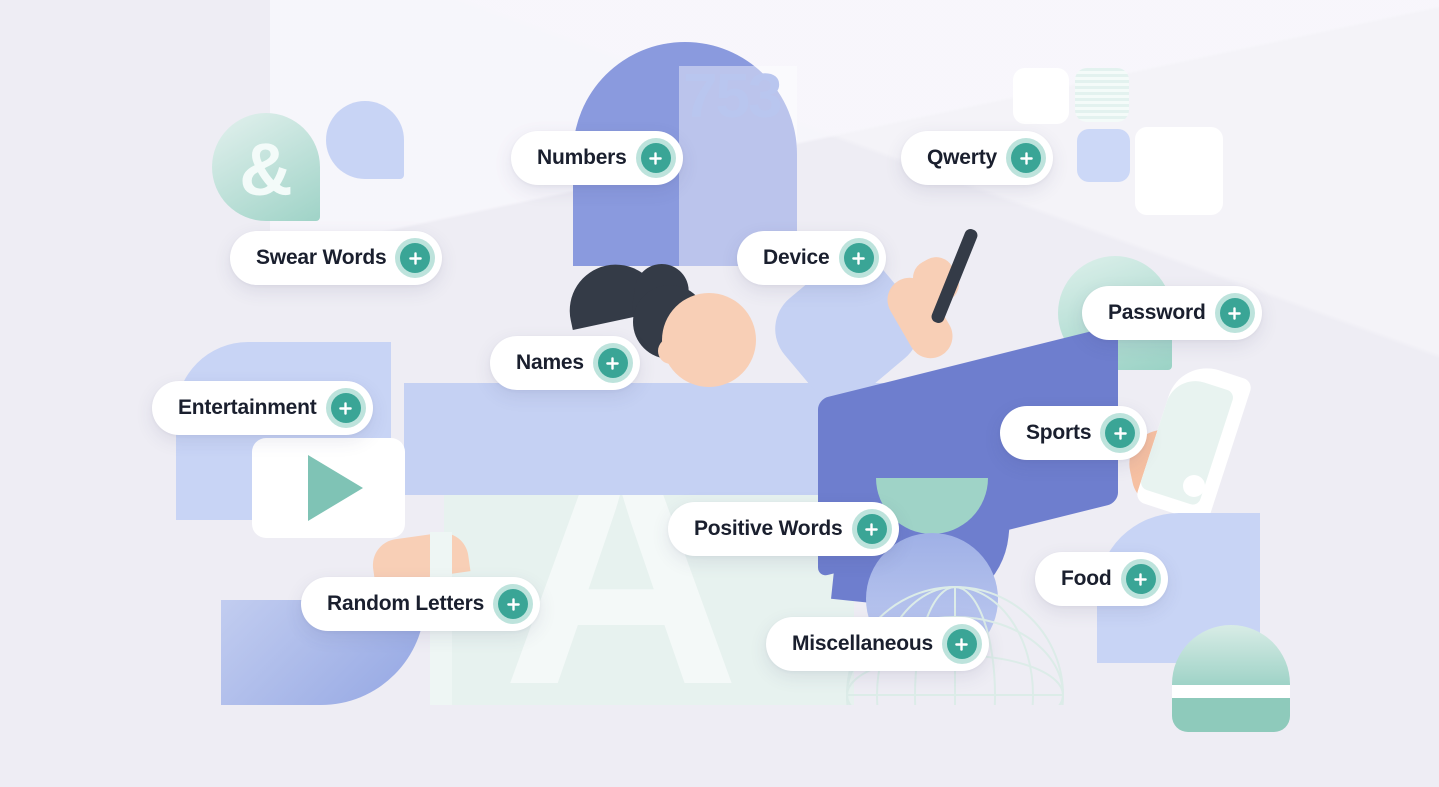 The height and width of the screenshot is (787, 1439). What do you see at coordinates (862, 643) in the screenshot?
I see `category-label: Miscellaneous` at bounding box center [862, 643].